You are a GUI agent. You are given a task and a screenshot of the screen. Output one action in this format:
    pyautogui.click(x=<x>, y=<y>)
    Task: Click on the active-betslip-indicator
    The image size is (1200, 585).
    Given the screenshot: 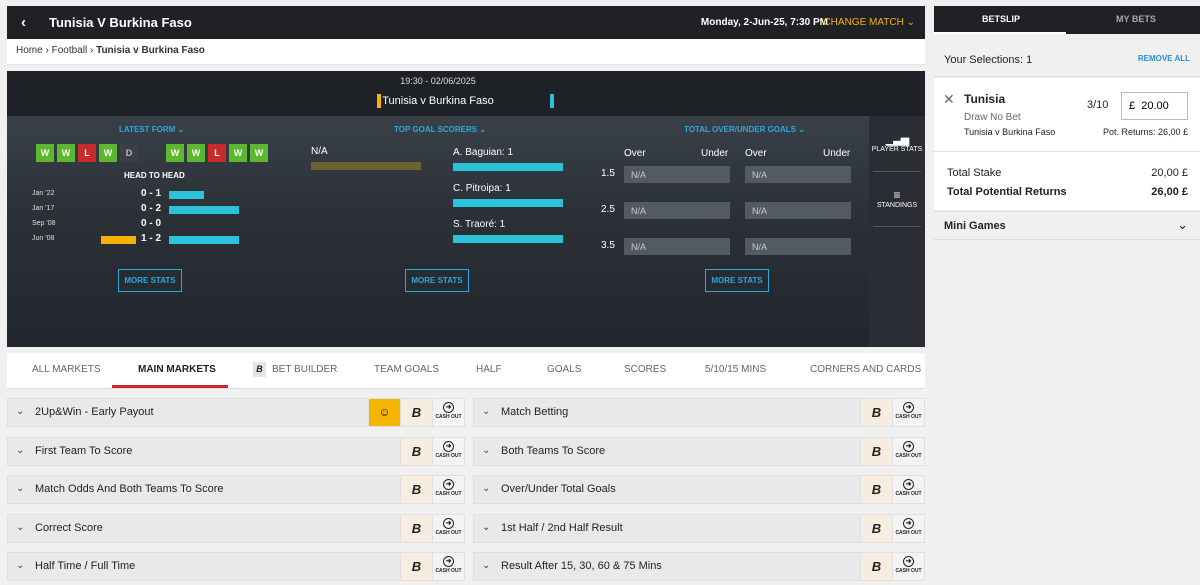 What is the action you would take?
    pyautogui.click(x=1000, y=33)
    